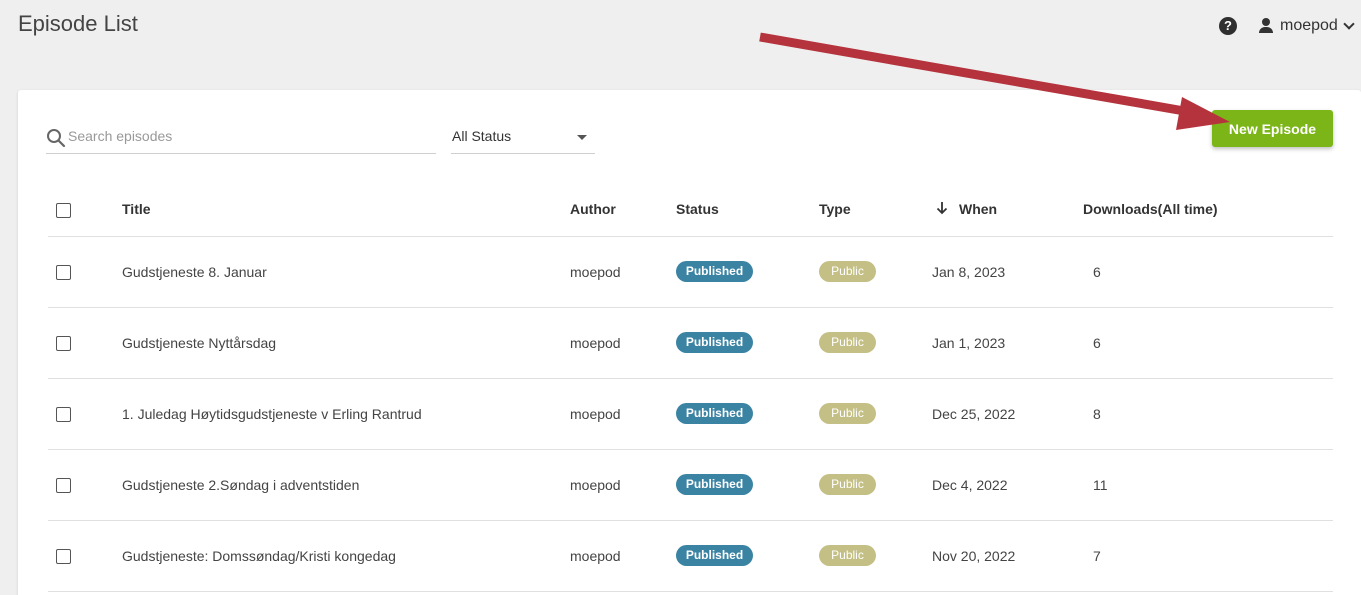 Image resolution: width=1361 pixels, height=595 pixels. I want to click on page-title: Episode List, so click(78, 23).